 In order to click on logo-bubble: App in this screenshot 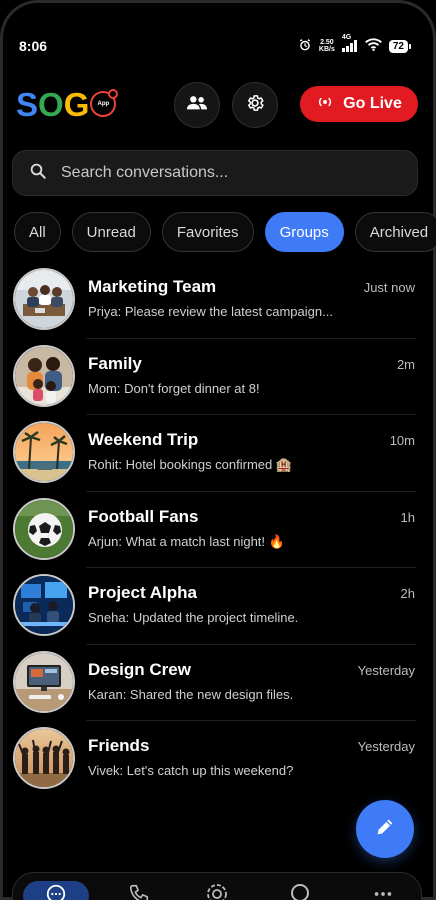, I will do `click(104, 103)`.